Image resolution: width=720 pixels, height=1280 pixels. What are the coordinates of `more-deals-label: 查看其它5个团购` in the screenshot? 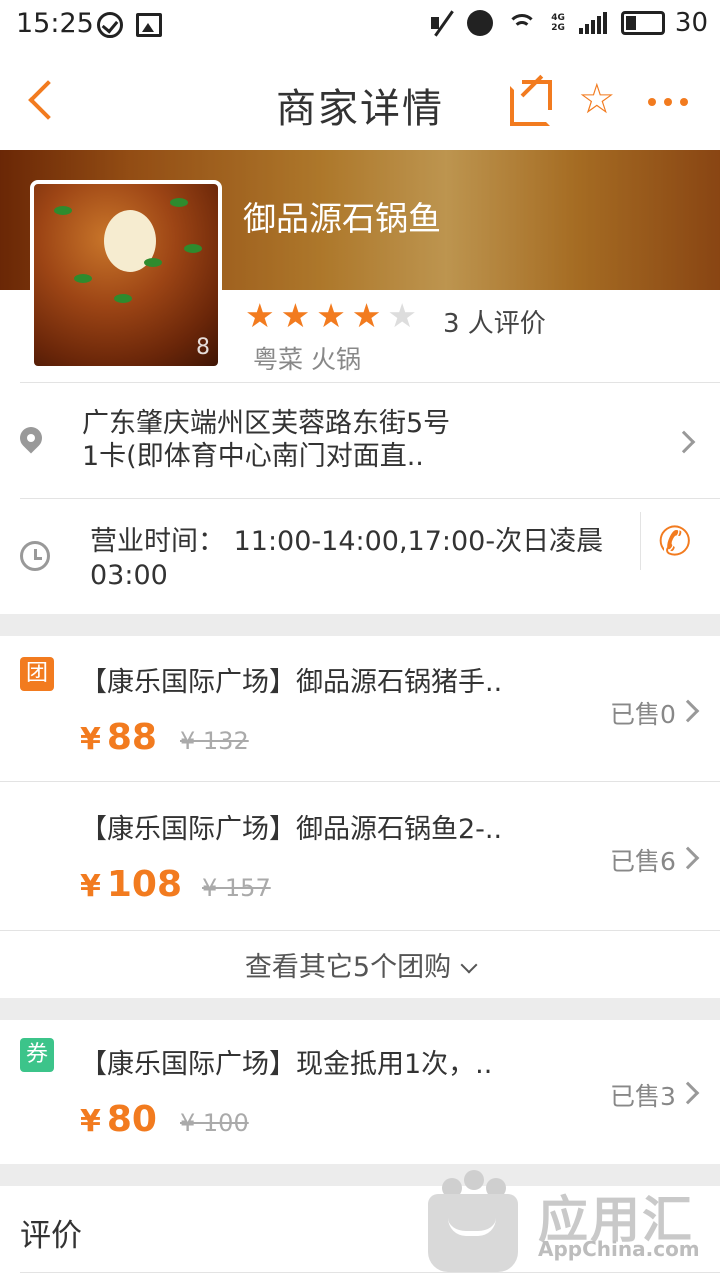 It's located at (348, 967).